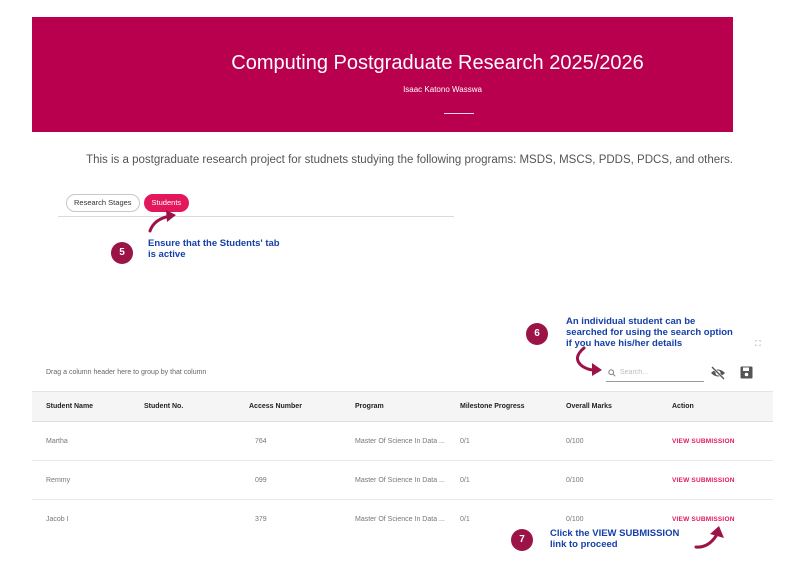  Describe the element at coordinates (660, 372) in the screenshot. I see `search-input` at that location.